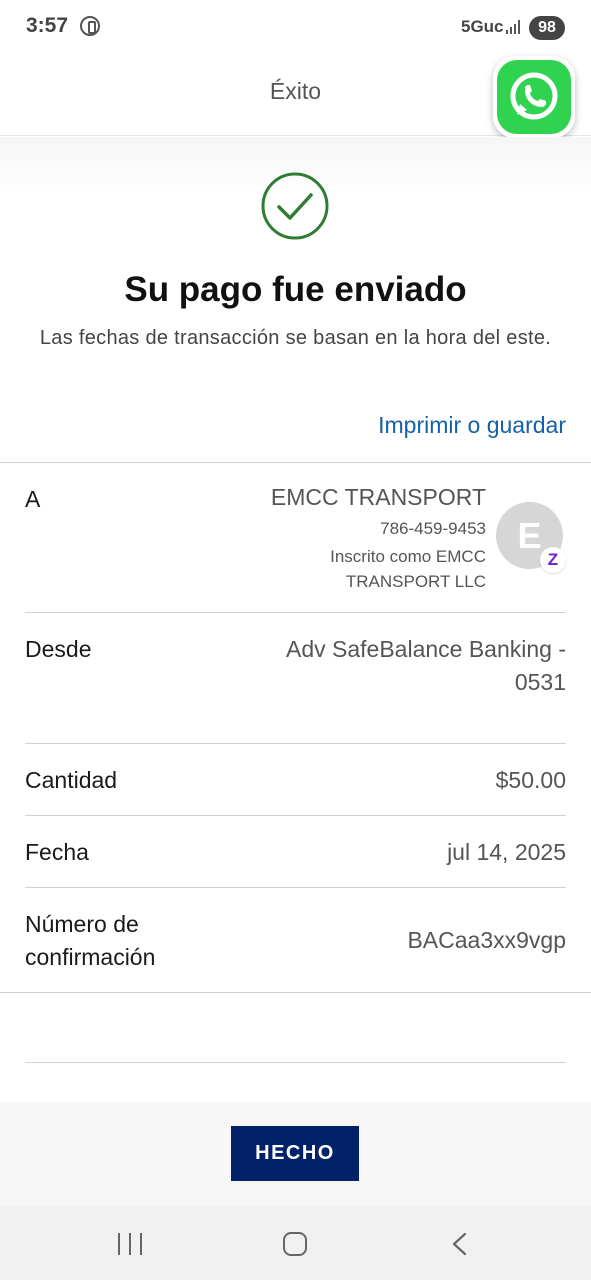 Image resolution: width=591 pixels, height=1280 pixels. Describe the element at coordinates (57, 852) in the screenshot. I see `date-label: Fecha` at that location.